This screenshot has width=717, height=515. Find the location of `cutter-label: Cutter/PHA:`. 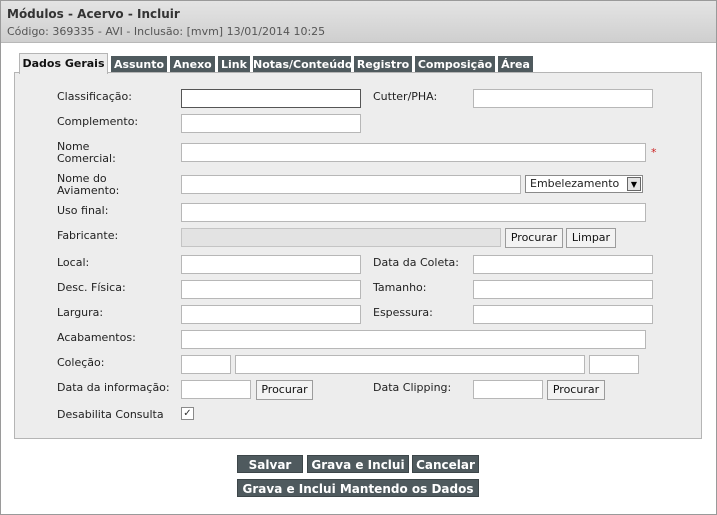

cutter-label: Cutter/PHA: is located at coordinates (405, 96).